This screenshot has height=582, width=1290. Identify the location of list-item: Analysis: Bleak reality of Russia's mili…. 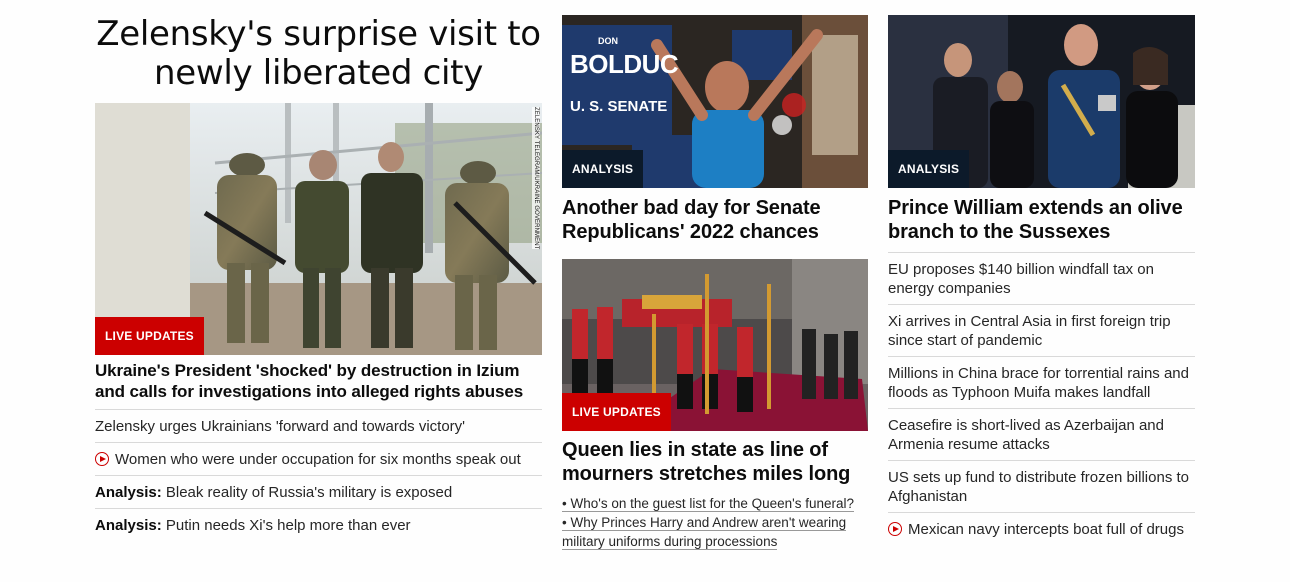
(318, 491).